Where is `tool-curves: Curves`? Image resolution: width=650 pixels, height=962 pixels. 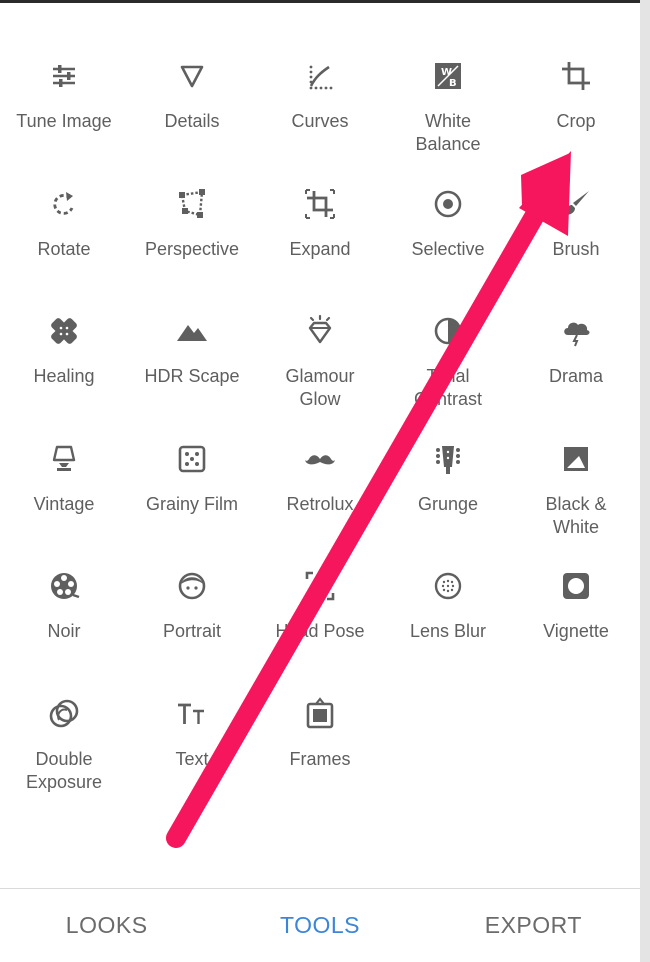 tool-curves: Curves is located at coordinates (320, 106).